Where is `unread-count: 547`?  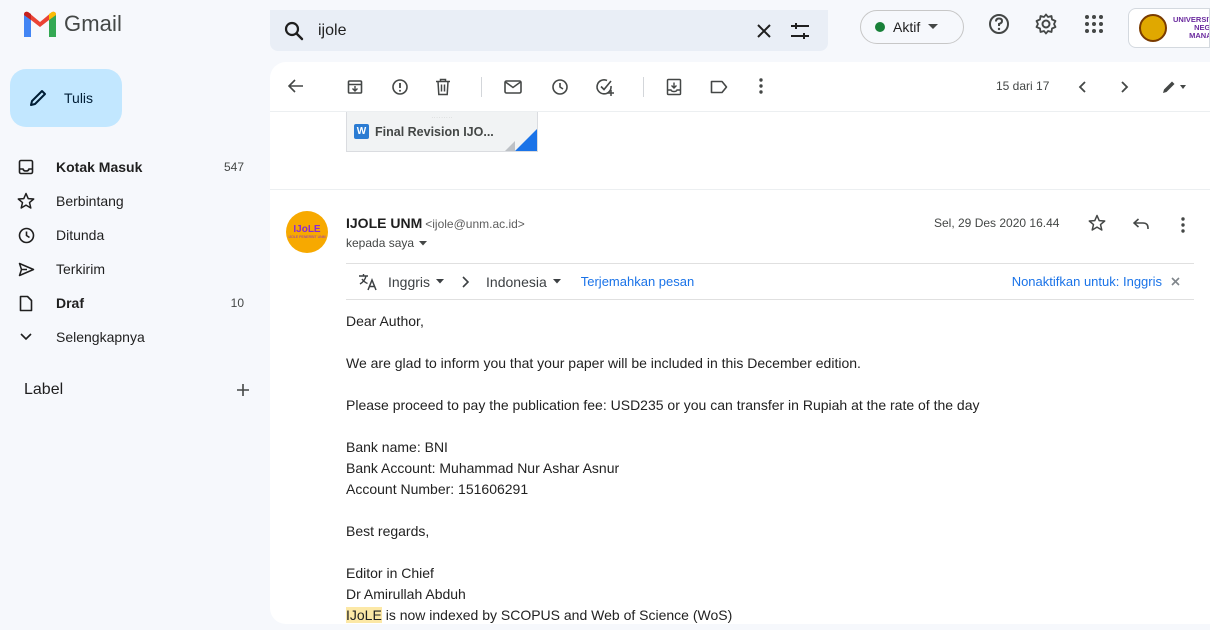 unread-count: 547 is located at coordinates (233, 167).